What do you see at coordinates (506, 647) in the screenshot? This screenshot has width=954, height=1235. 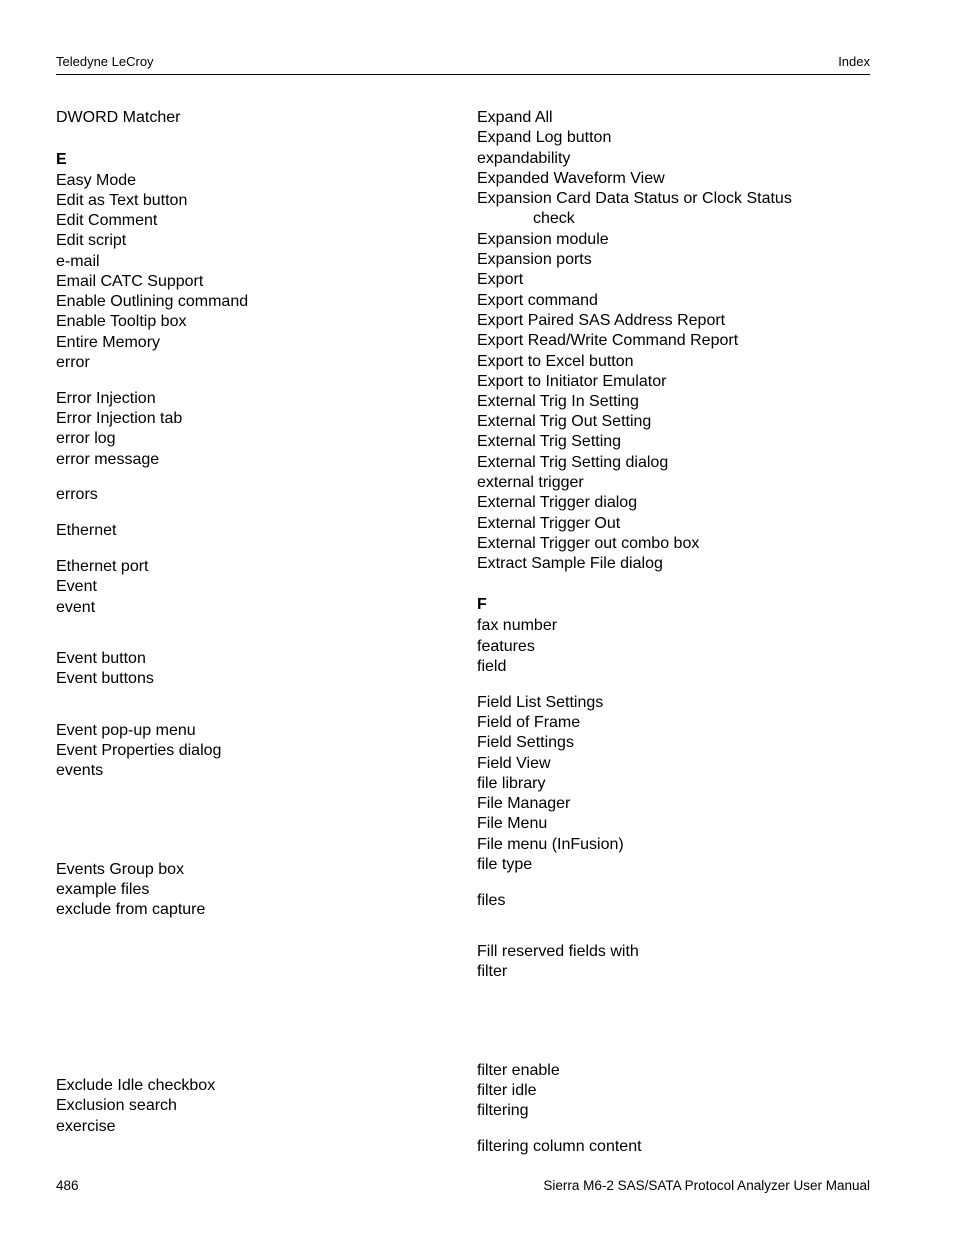 I see `index-entry: features` at bounding box center [506, 647].